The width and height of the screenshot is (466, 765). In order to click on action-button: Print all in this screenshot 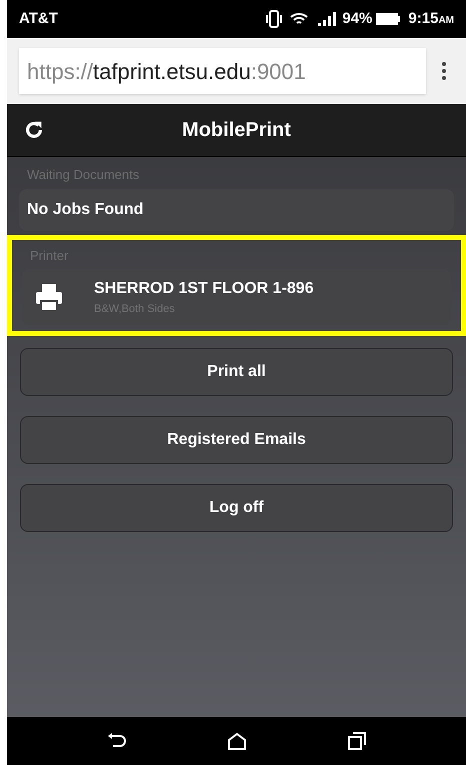, I will do `click(236, 372)`.